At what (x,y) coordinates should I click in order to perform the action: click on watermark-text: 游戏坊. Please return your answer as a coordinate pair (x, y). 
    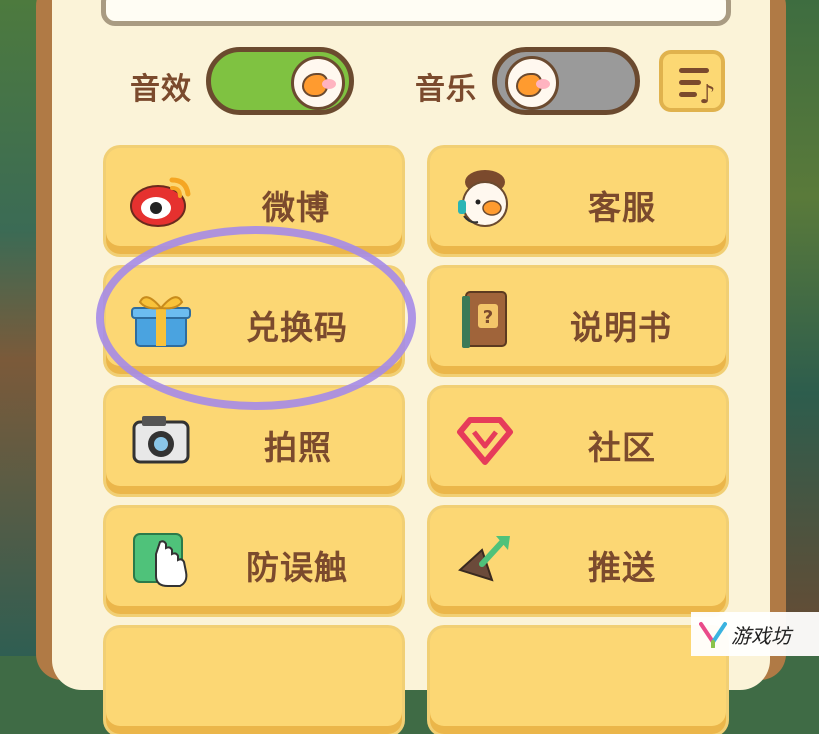
    Looking at the image, I should click on (761, 636).